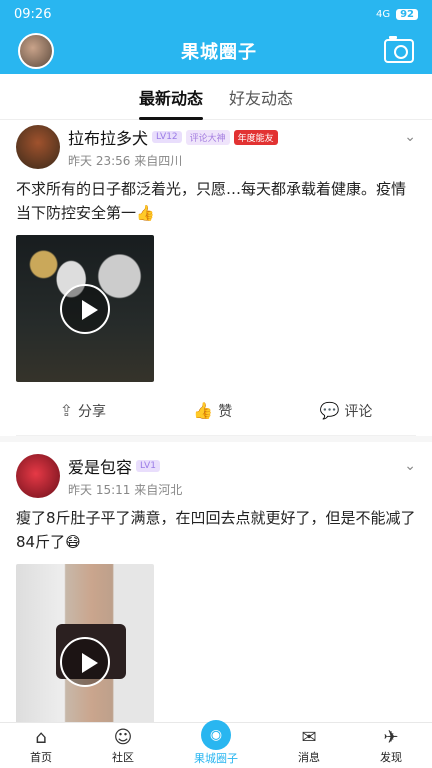 The height and width of the screenshot is (768, 432). What do you see at coordinates (36, 51) in the screenshot?
I see `user-avatar` at bounding box center [36, 51].